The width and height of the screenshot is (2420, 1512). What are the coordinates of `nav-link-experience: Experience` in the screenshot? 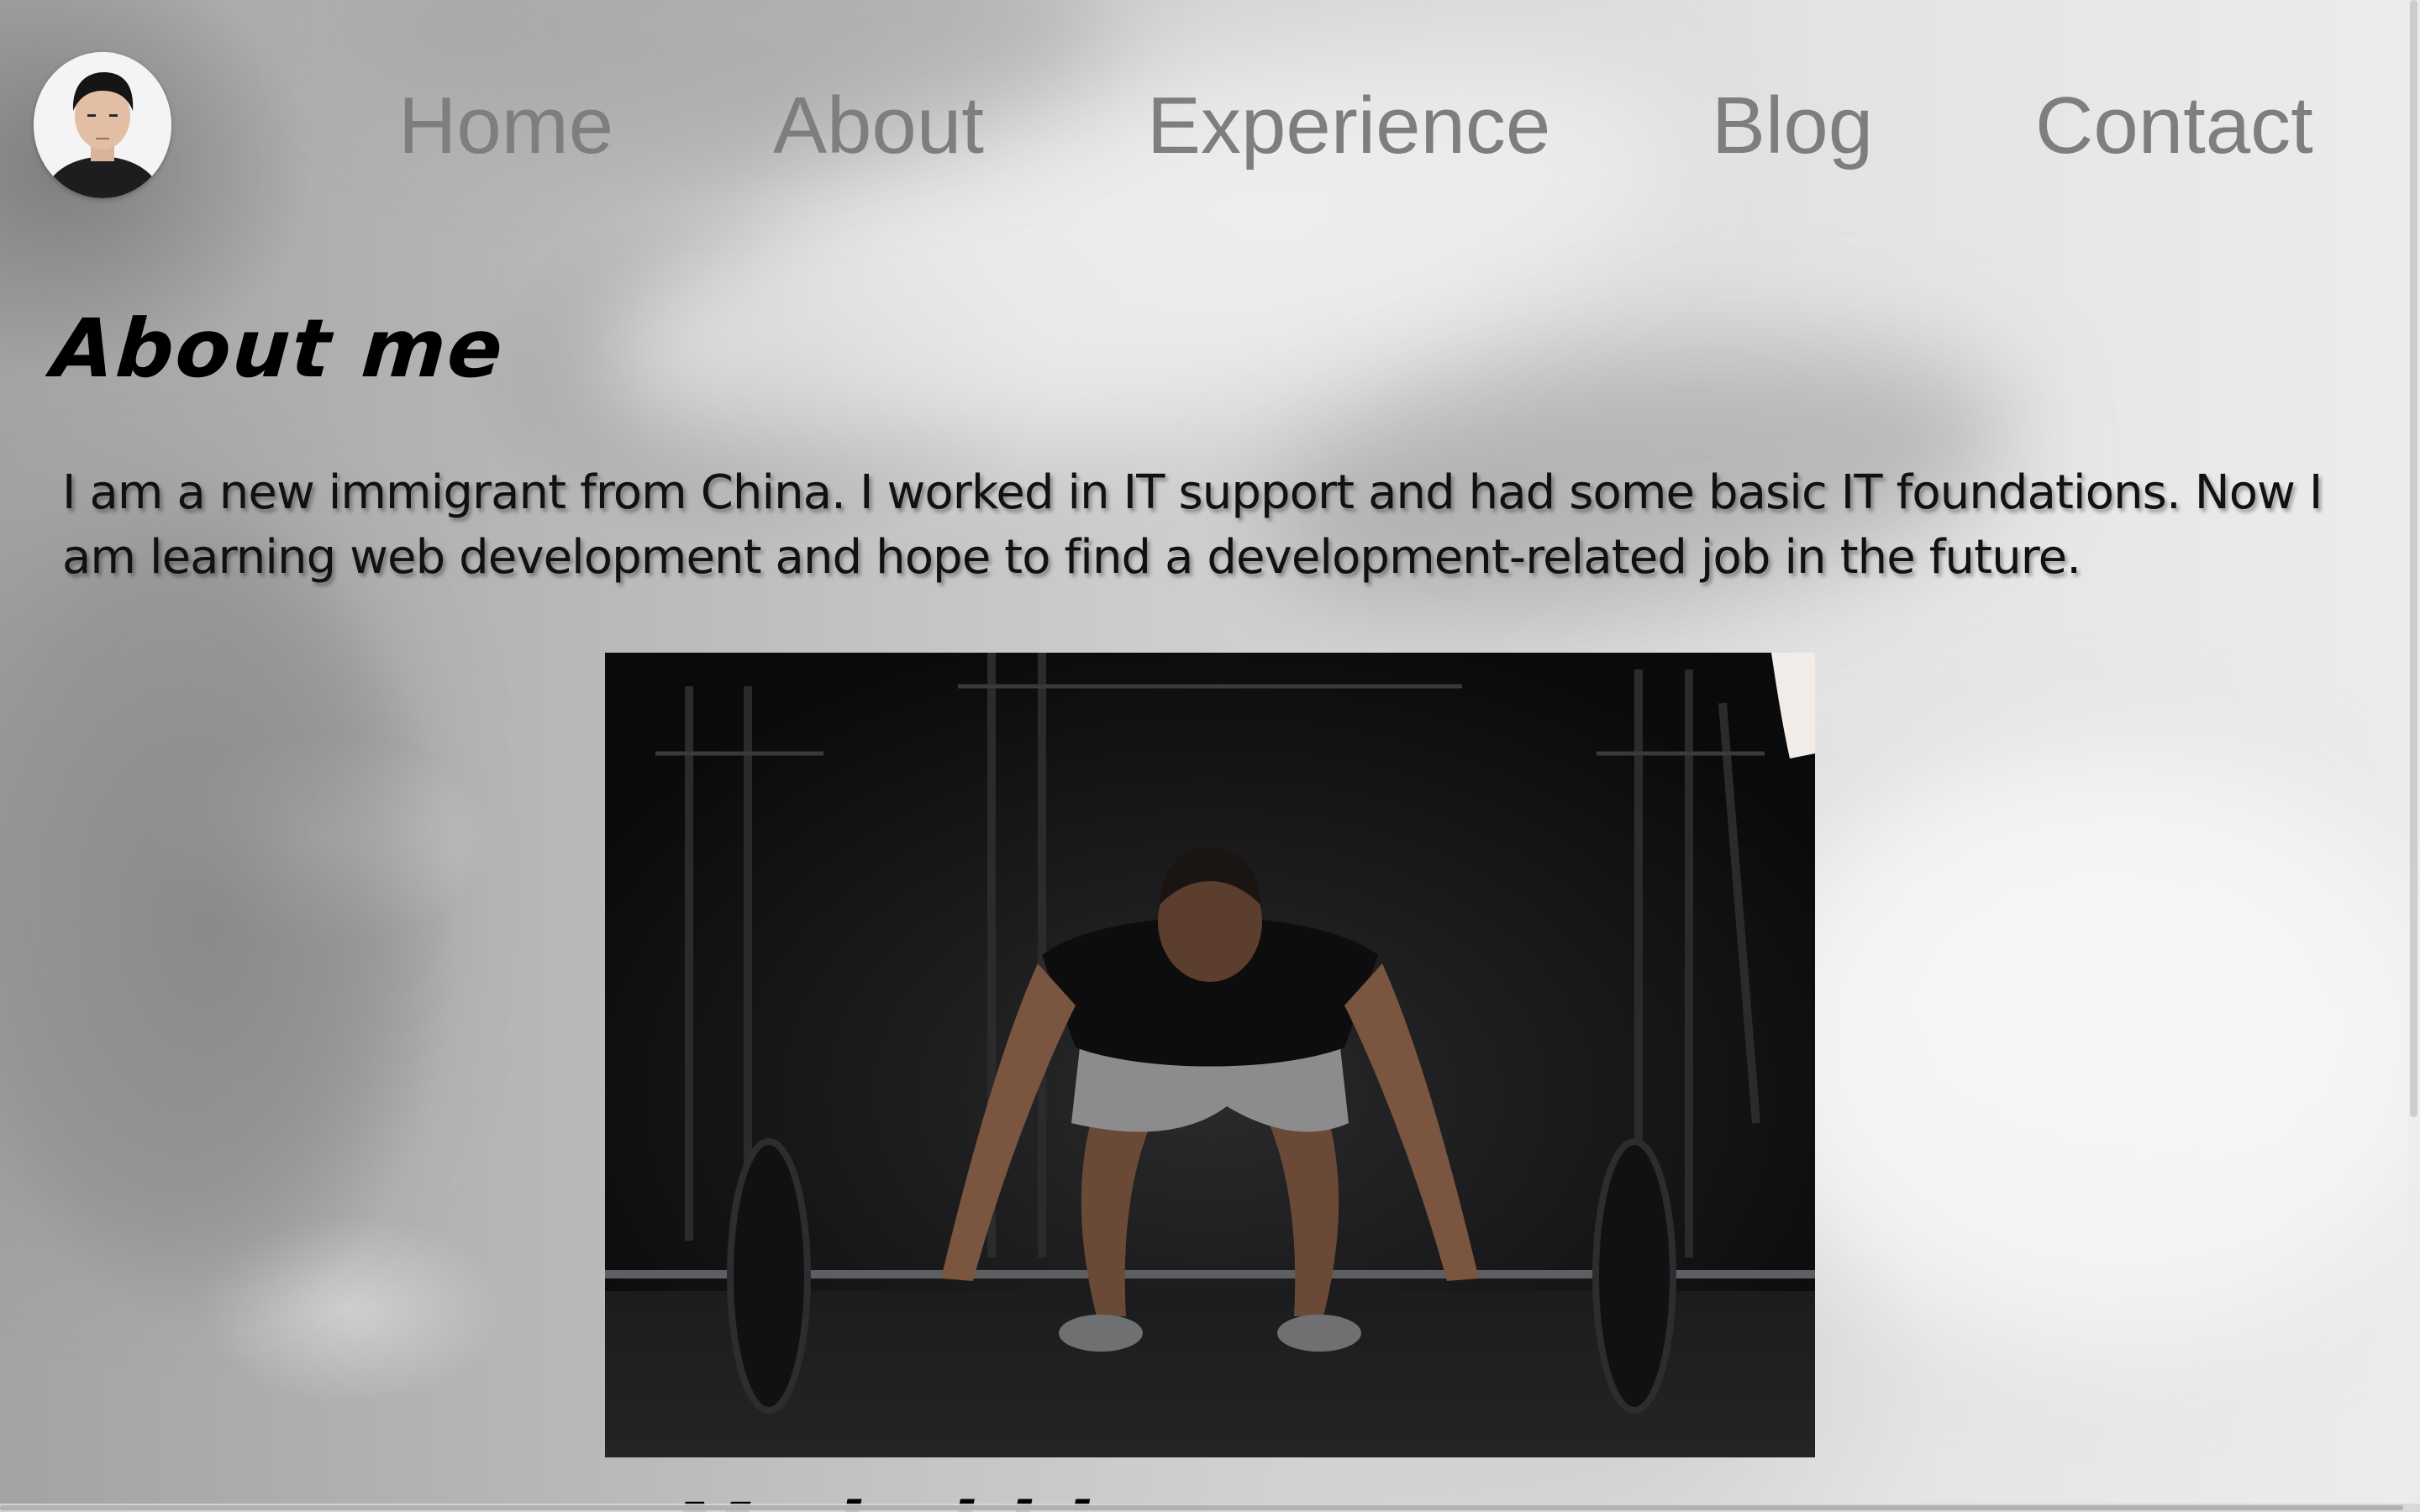 It's located at (1348, 126).